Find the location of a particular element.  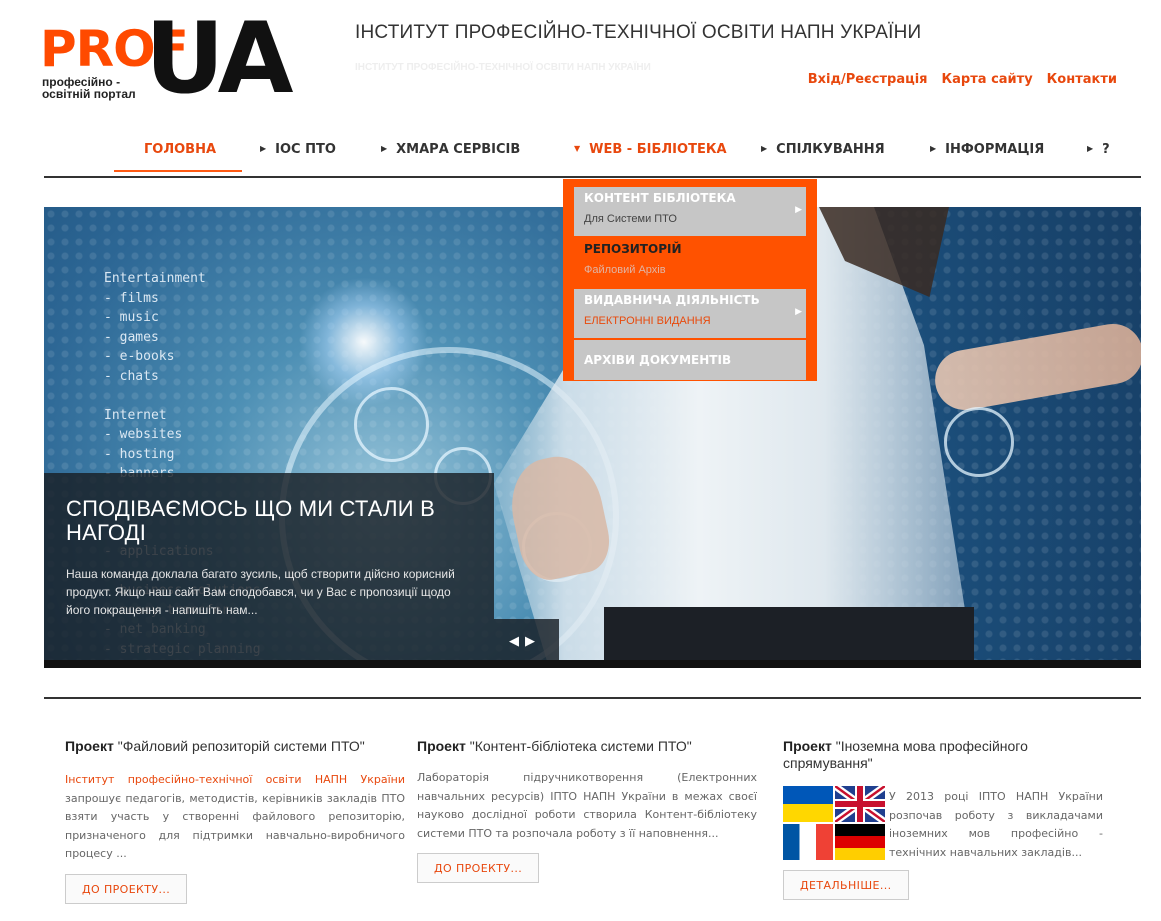

site-logo: PROF UA професійно - освітній портал is located at coordinates (175, 60).